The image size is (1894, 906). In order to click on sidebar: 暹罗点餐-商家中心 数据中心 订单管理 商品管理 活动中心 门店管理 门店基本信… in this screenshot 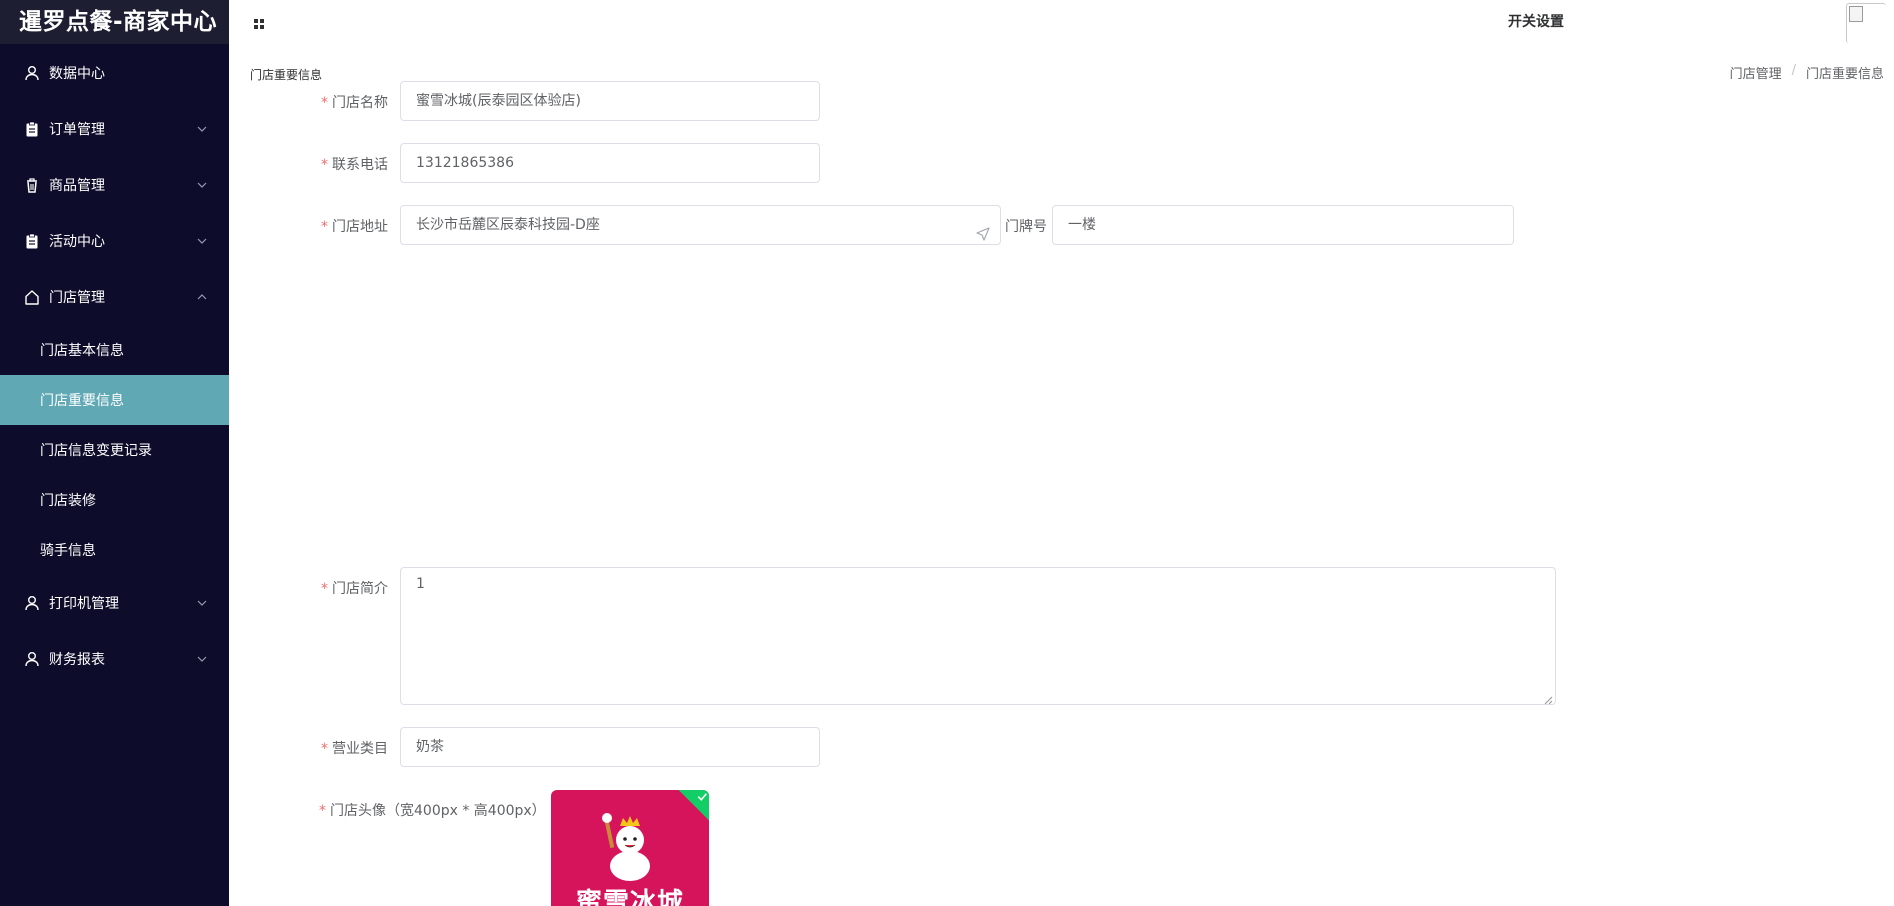, I will do `click(114, 453)`.